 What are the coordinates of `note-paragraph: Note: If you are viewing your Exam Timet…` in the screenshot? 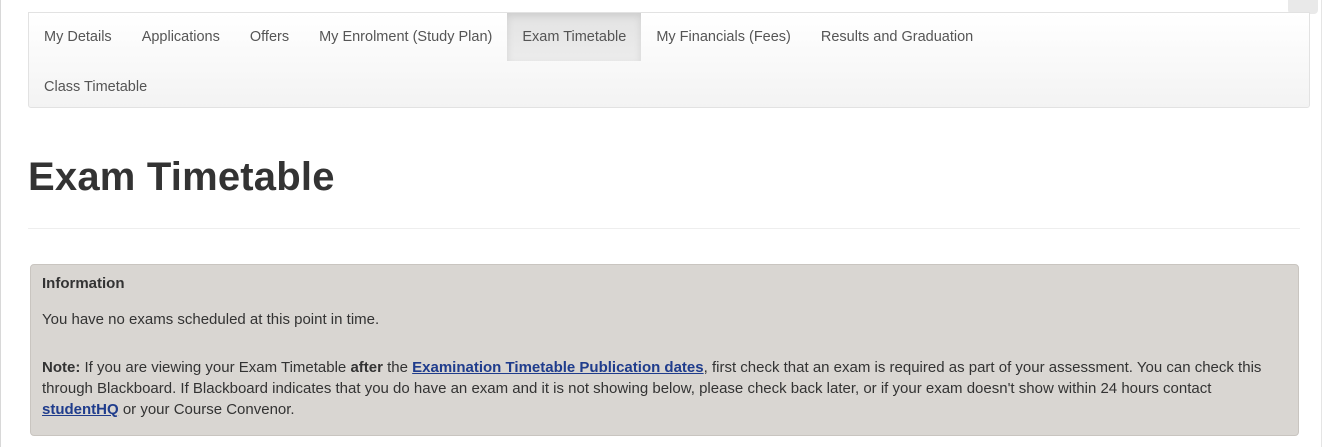 It's located at (662, 388).